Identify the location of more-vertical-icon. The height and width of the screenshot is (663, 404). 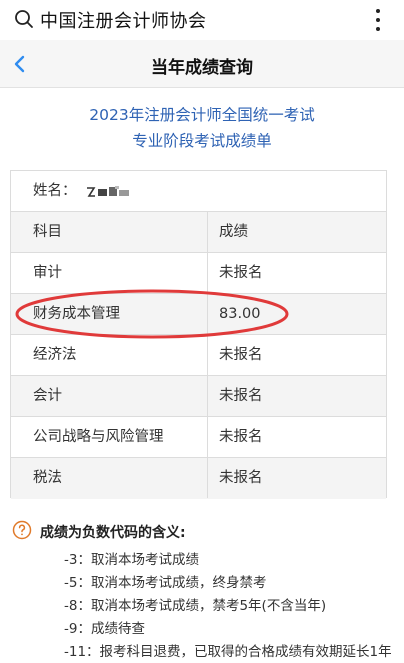
(378, 20).